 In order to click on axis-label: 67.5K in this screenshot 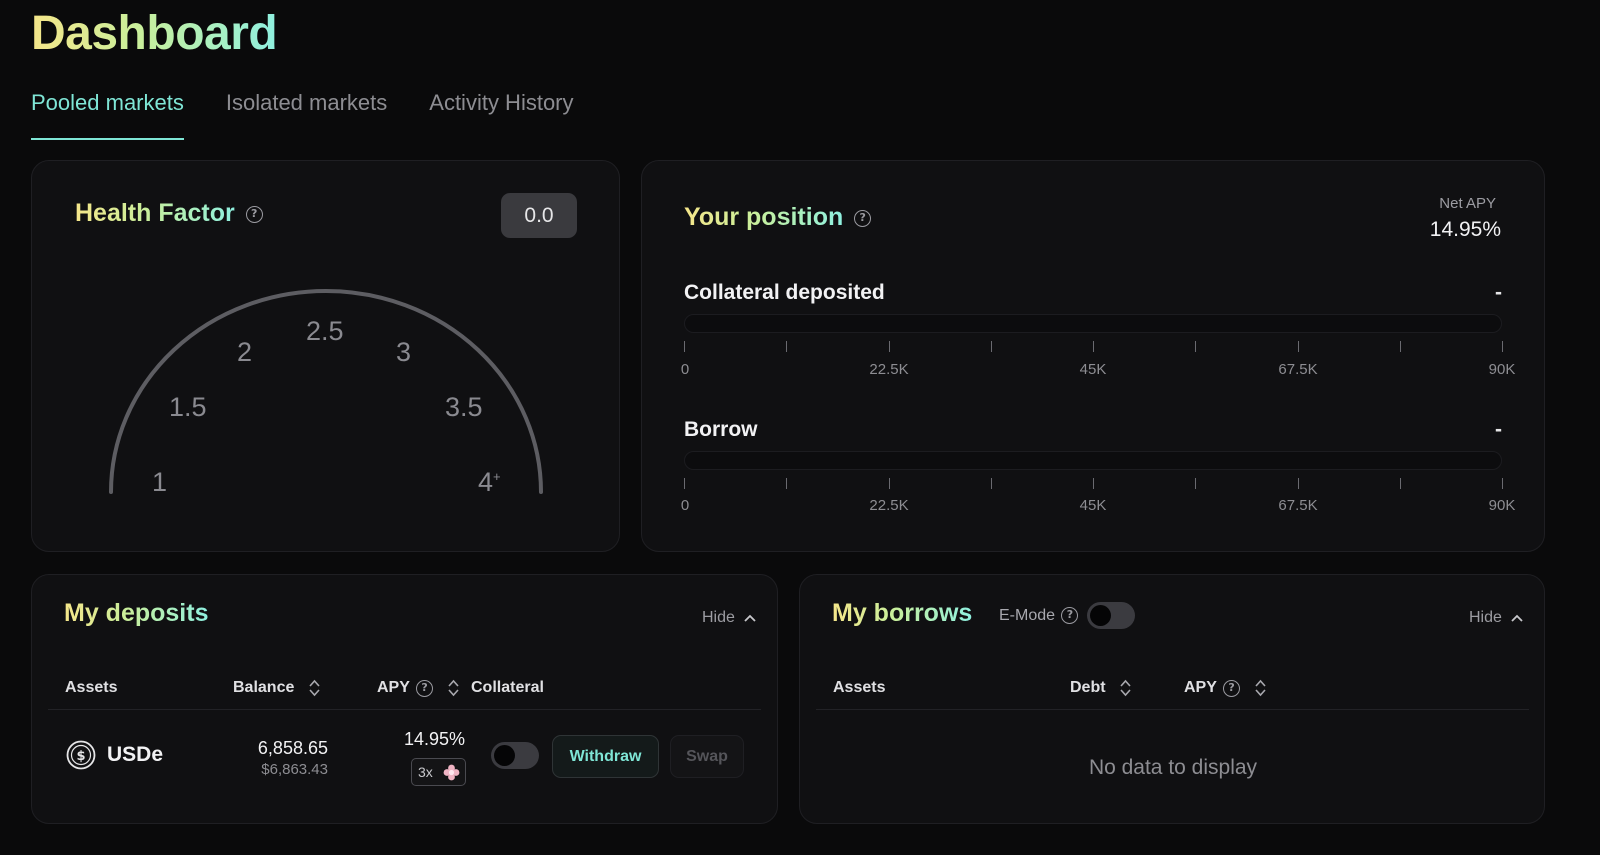, I will do `click(1298, 369)`.